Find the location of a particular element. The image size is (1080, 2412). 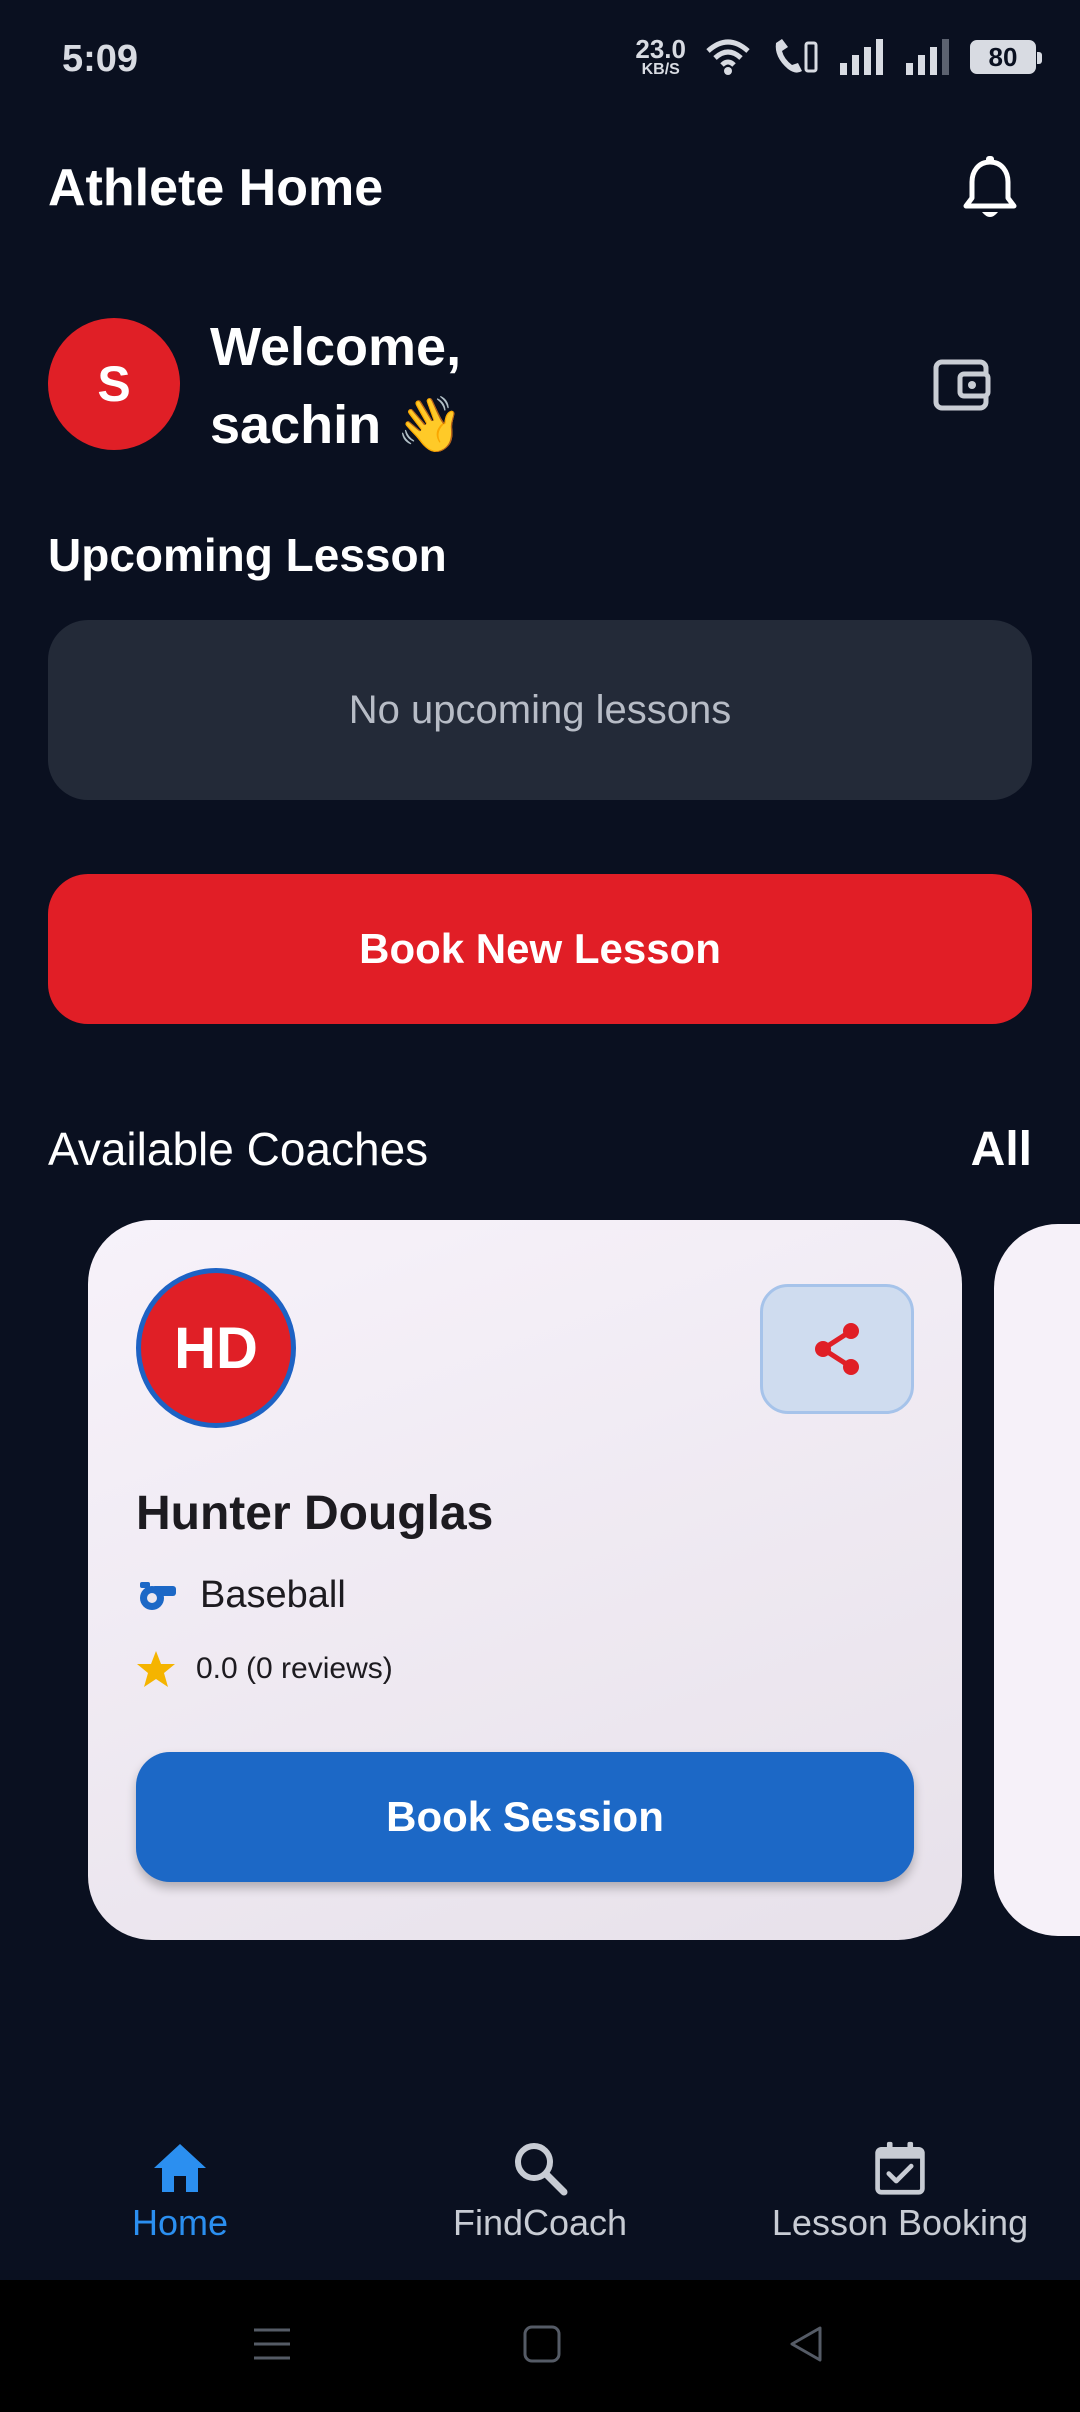

nav-label-home: Home is located at coordinates (180, 2222).